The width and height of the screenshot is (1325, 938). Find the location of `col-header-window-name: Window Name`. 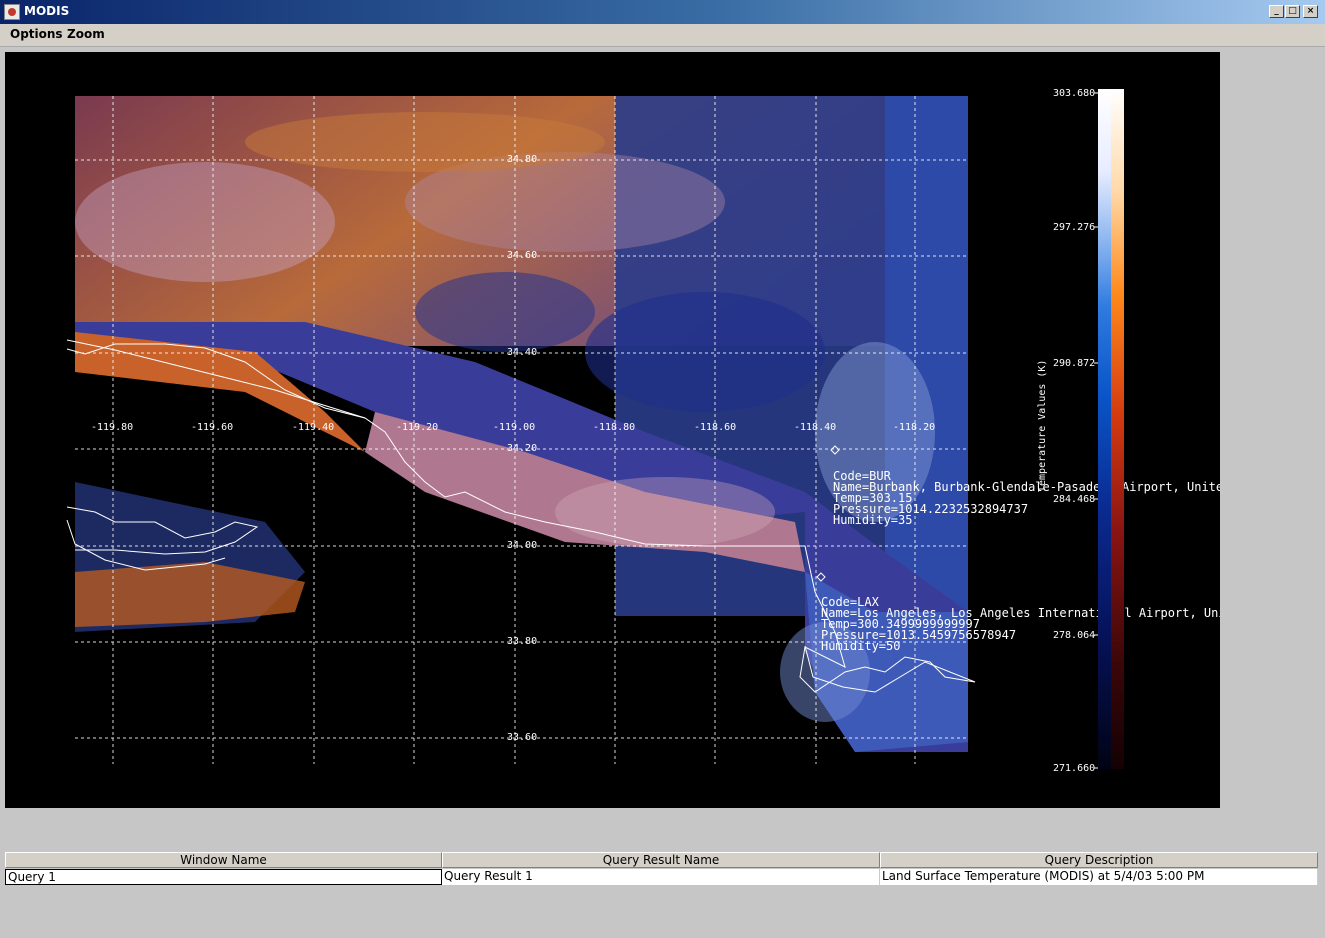

col-header-window-name: Window Name is located at coordinates (223, 860).